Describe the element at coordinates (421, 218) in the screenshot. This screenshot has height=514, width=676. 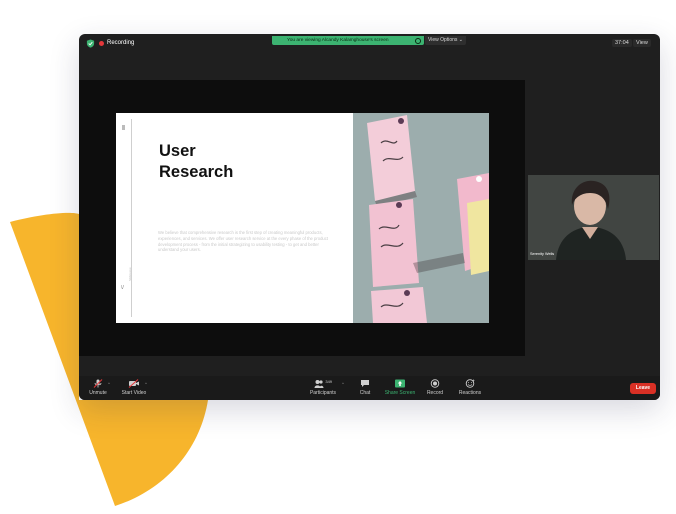
I see `sticky-notes-photo` at that location.